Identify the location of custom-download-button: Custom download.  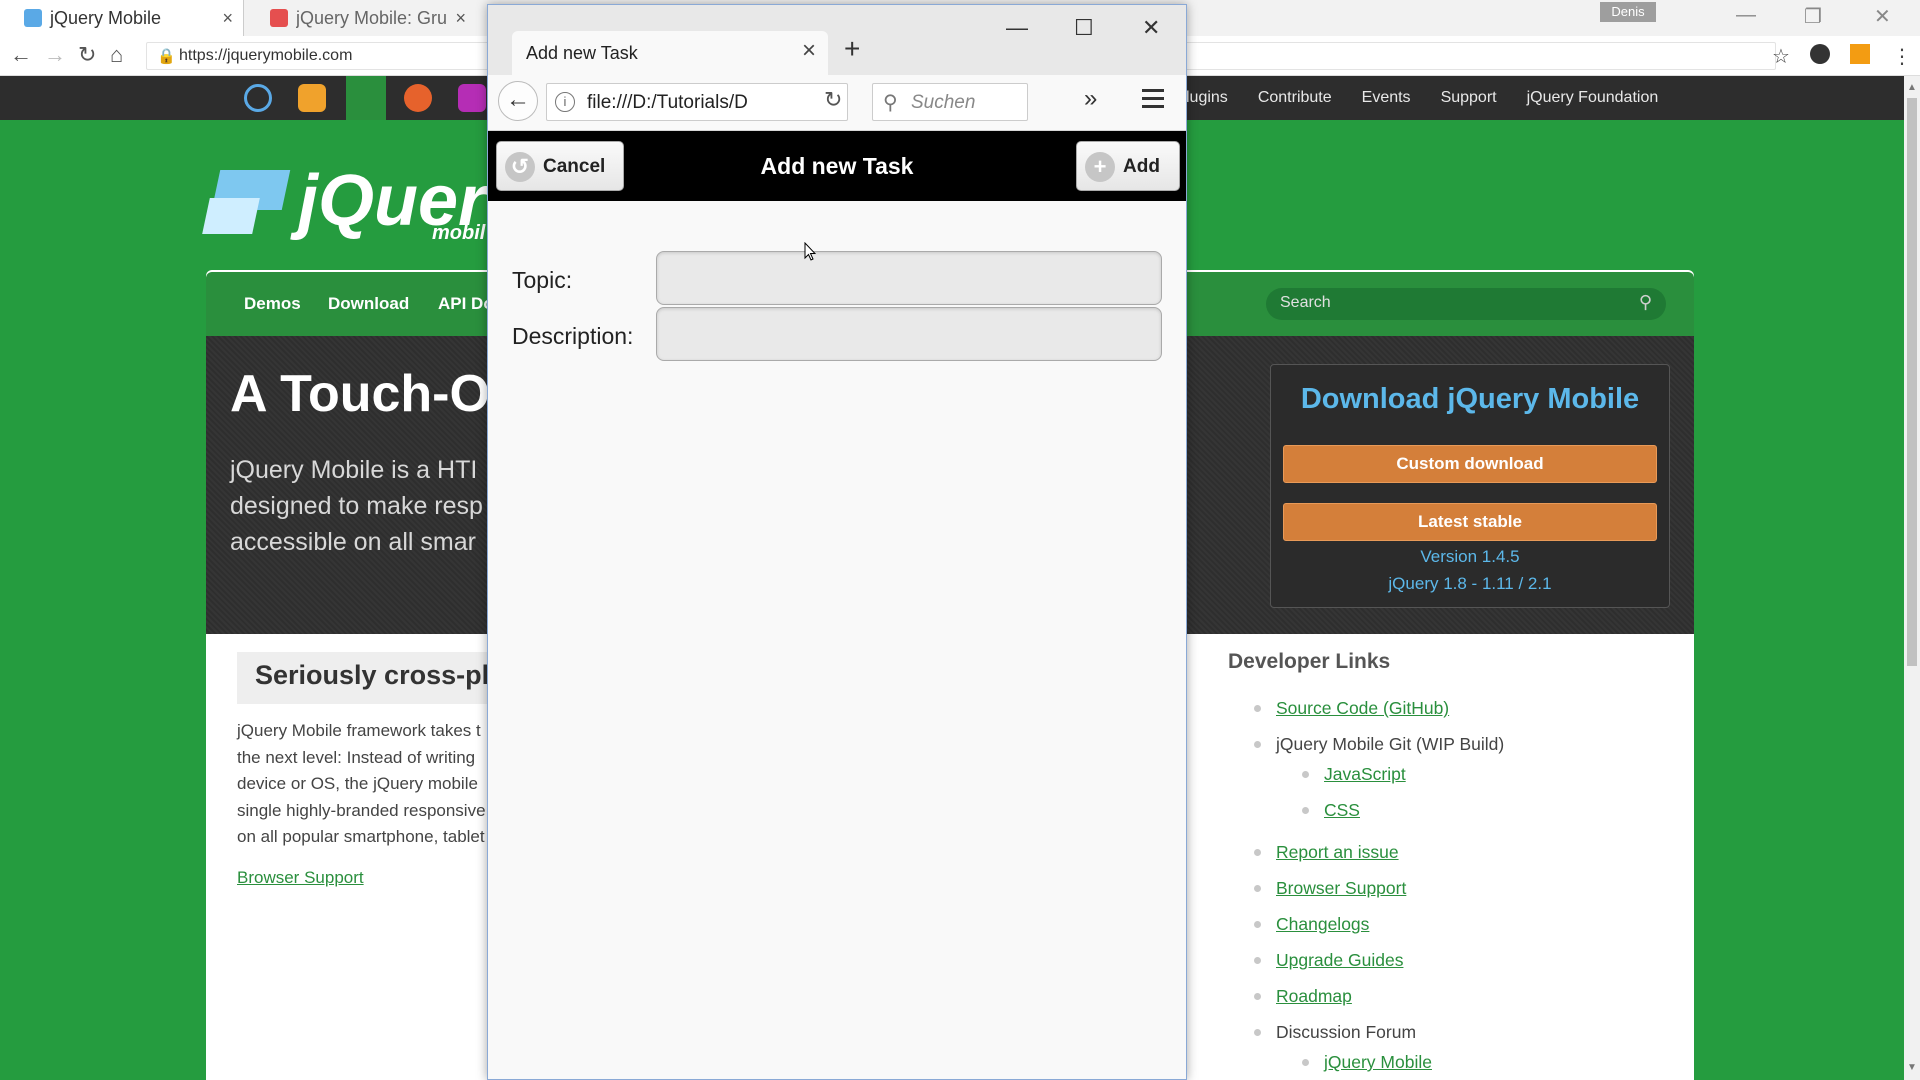
(1470, 464).